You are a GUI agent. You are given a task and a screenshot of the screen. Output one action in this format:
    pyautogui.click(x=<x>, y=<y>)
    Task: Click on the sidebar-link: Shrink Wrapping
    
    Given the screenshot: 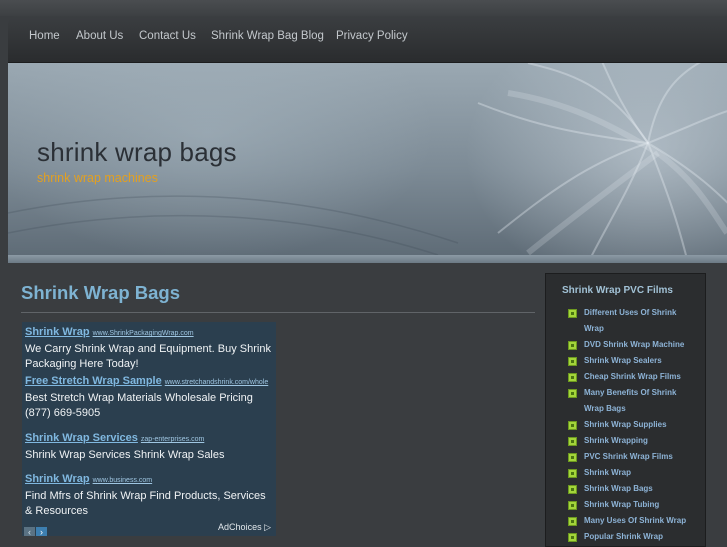 What is the action you would take?
    pyautogui.click(x=632, y=441)
    